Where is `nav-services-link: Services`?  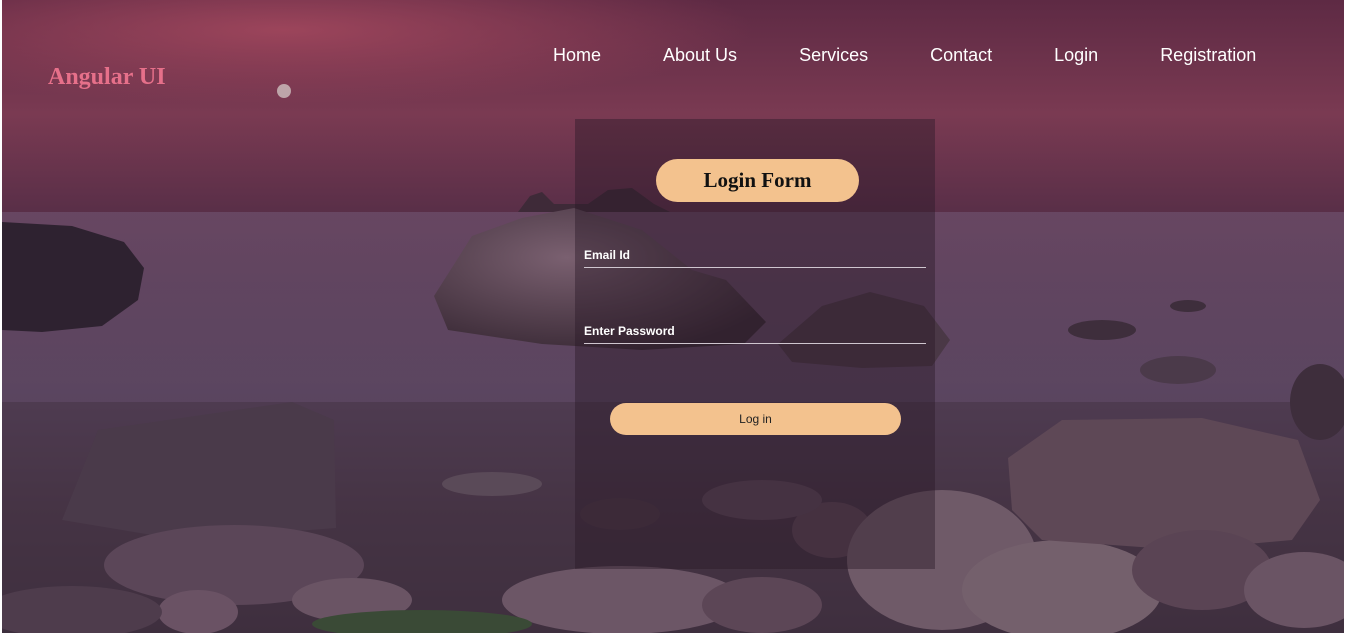
nav-services-link: Services is located at coordinates (833, 55).